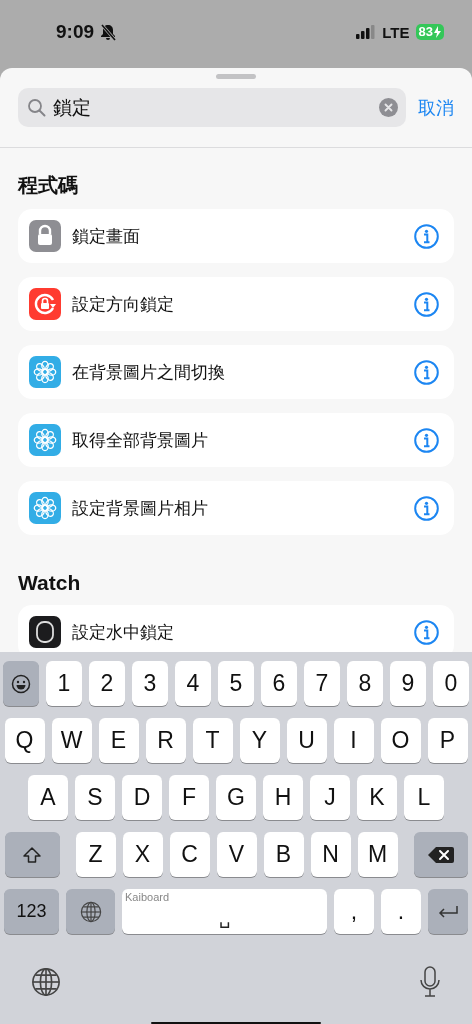  What do you see at coordinates (330, 797) in the screenshot?
I see `key: J` at bounding box center [330, 797].